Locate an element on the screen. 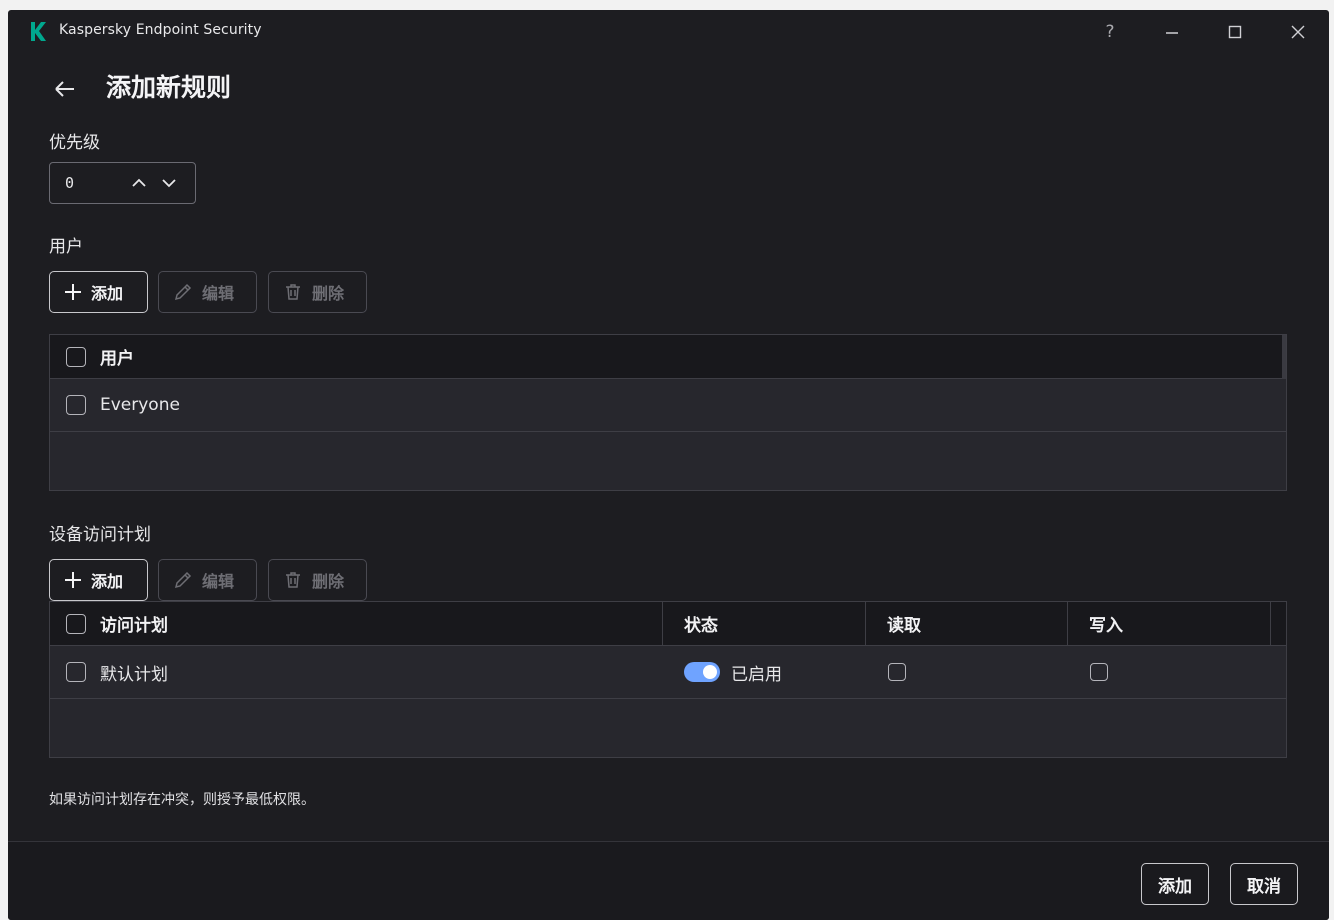  status-toggle is located at coordinates (702, 672).